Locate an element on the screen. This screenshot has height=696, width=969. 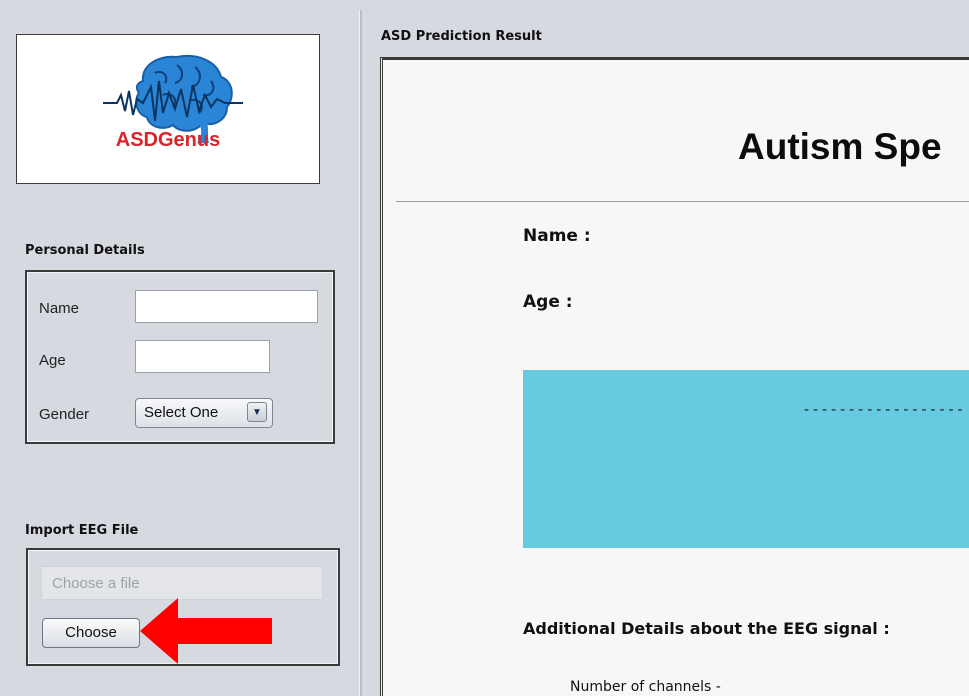
file-placeholder: Choose a file is located at coordinates (96, 583).